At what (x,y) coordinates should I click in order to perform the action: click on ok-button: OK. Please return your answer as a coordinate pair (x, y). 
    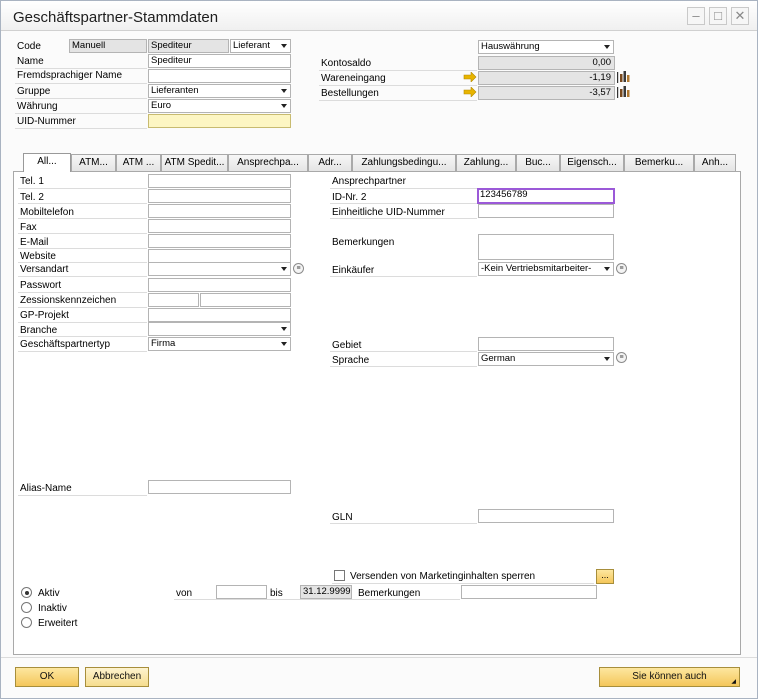
    Looking at the image, I should click on (47, 677).